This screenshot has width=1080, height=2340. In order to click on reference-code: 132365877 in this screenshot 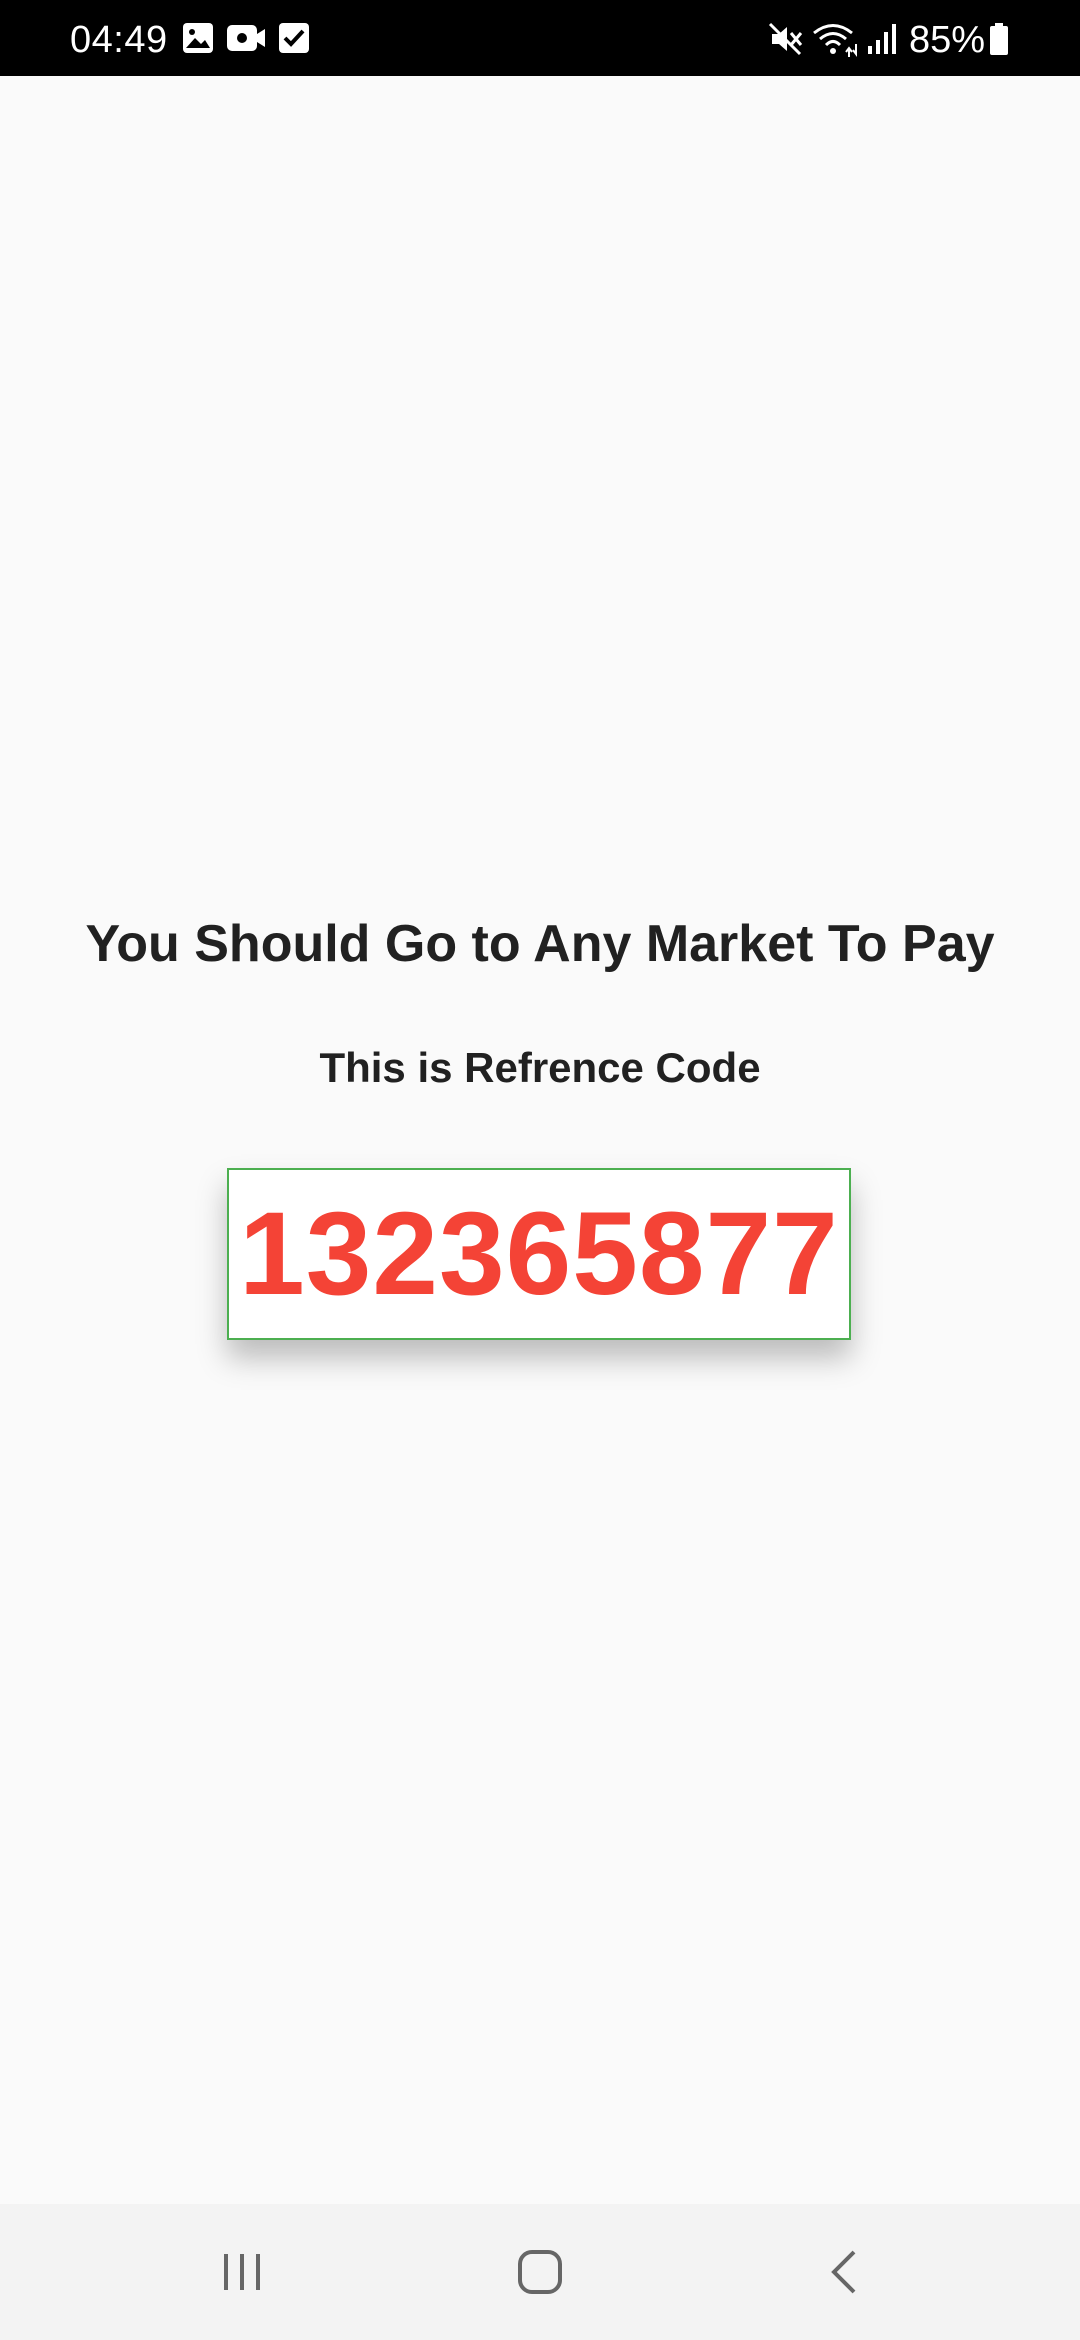, I will do `click(539, 1254)`.